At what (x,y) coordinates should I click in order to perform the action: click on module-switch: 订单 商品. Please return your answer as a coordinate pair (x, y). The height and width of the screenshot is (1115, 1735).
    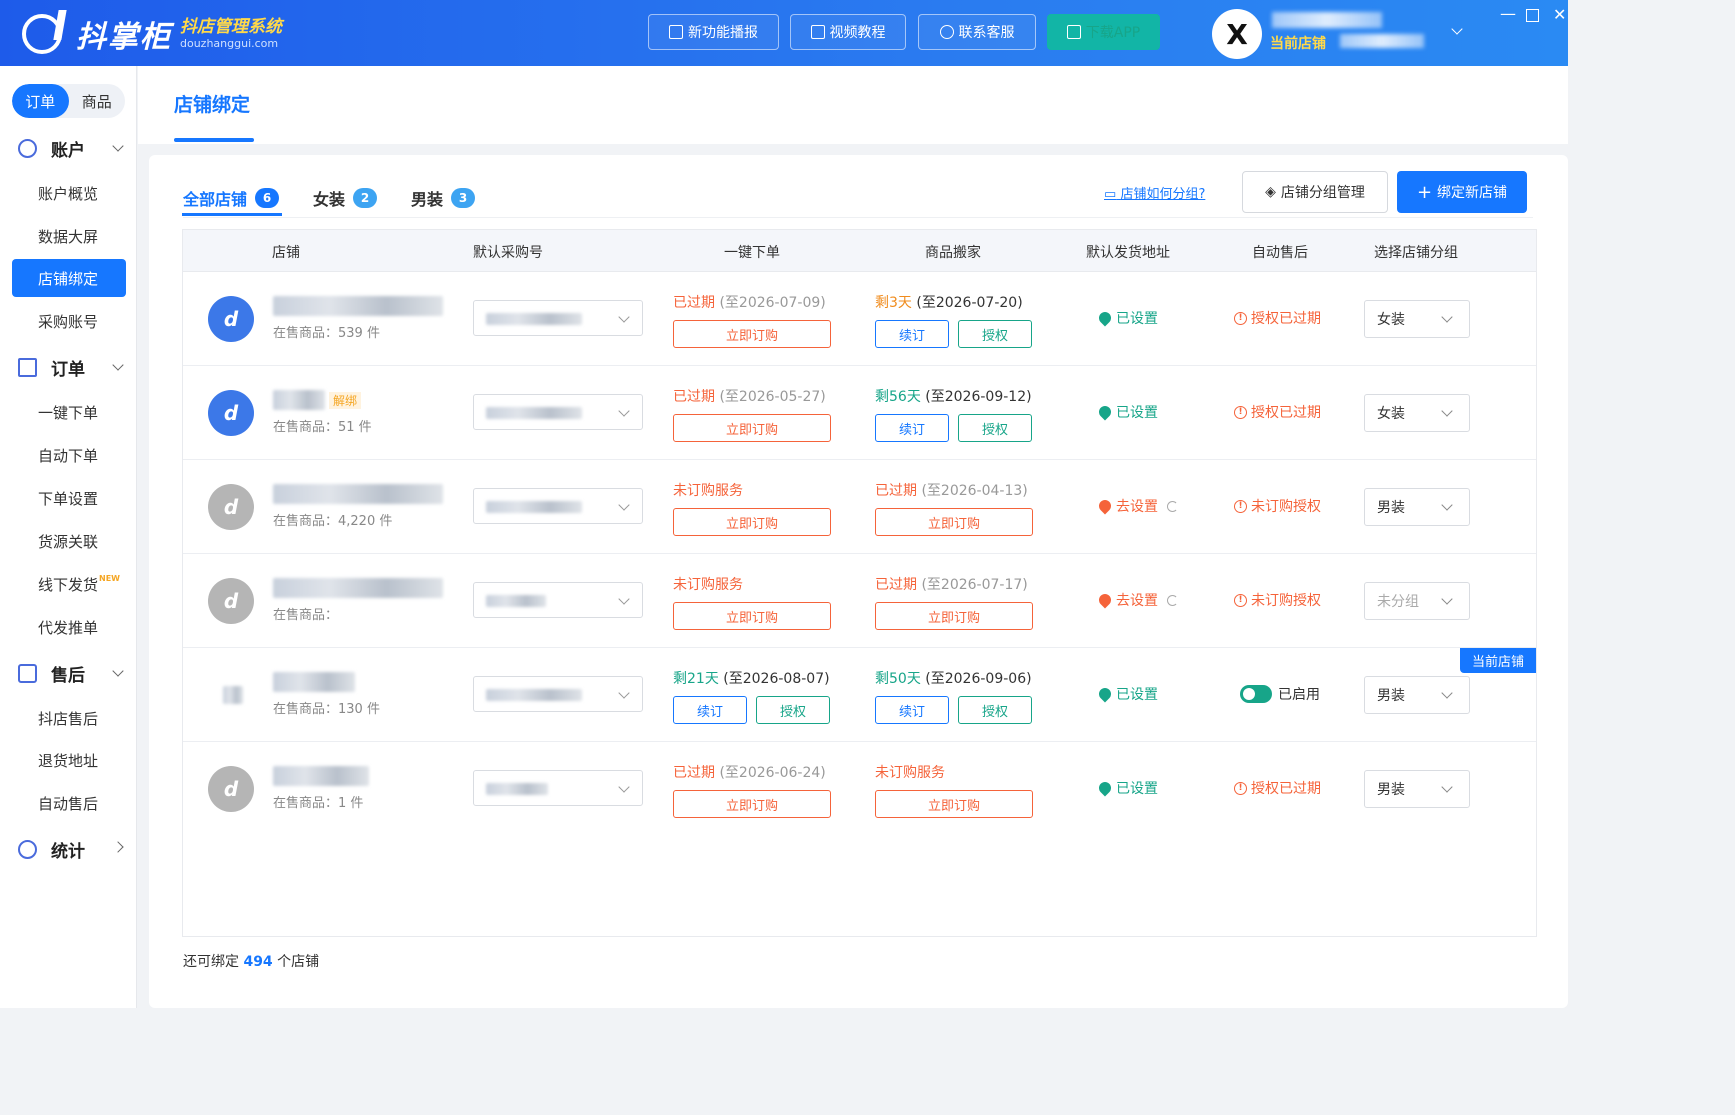
    Looking at the image, I should click on (68, 101).